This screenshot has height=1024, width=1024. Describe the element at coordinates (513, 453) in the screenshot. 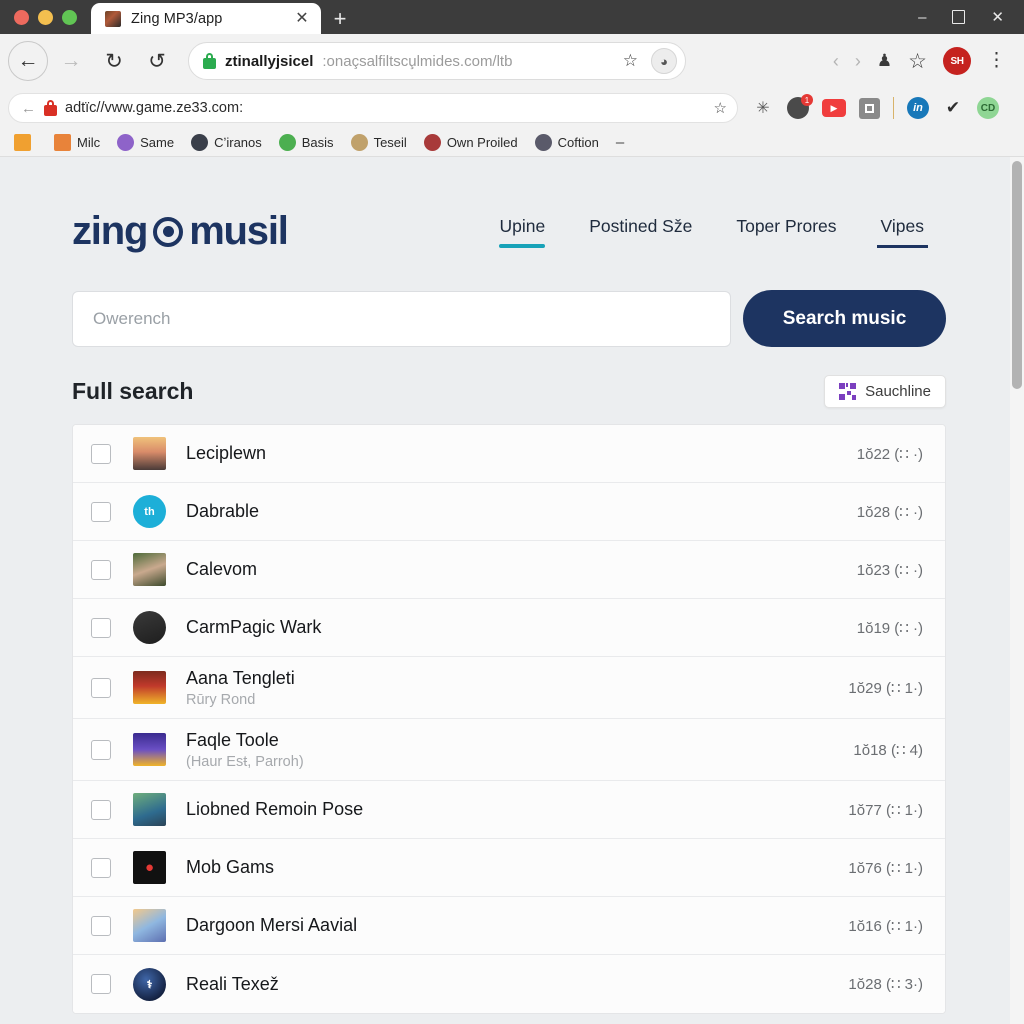

I see `row-titles: Leciplewn` at that location.